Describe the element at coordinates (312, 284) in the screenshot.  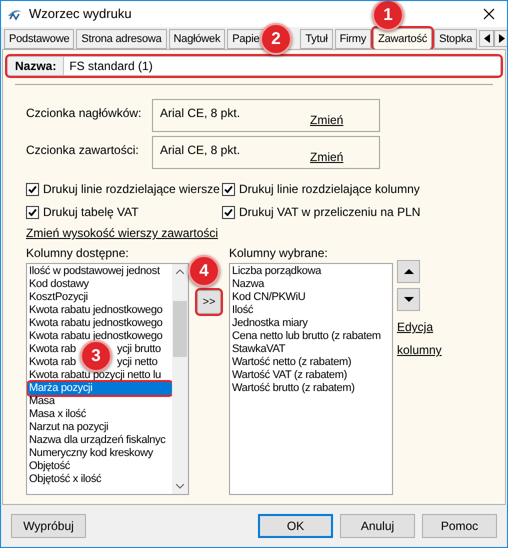
I see `list-item: Nazwa` at that location.